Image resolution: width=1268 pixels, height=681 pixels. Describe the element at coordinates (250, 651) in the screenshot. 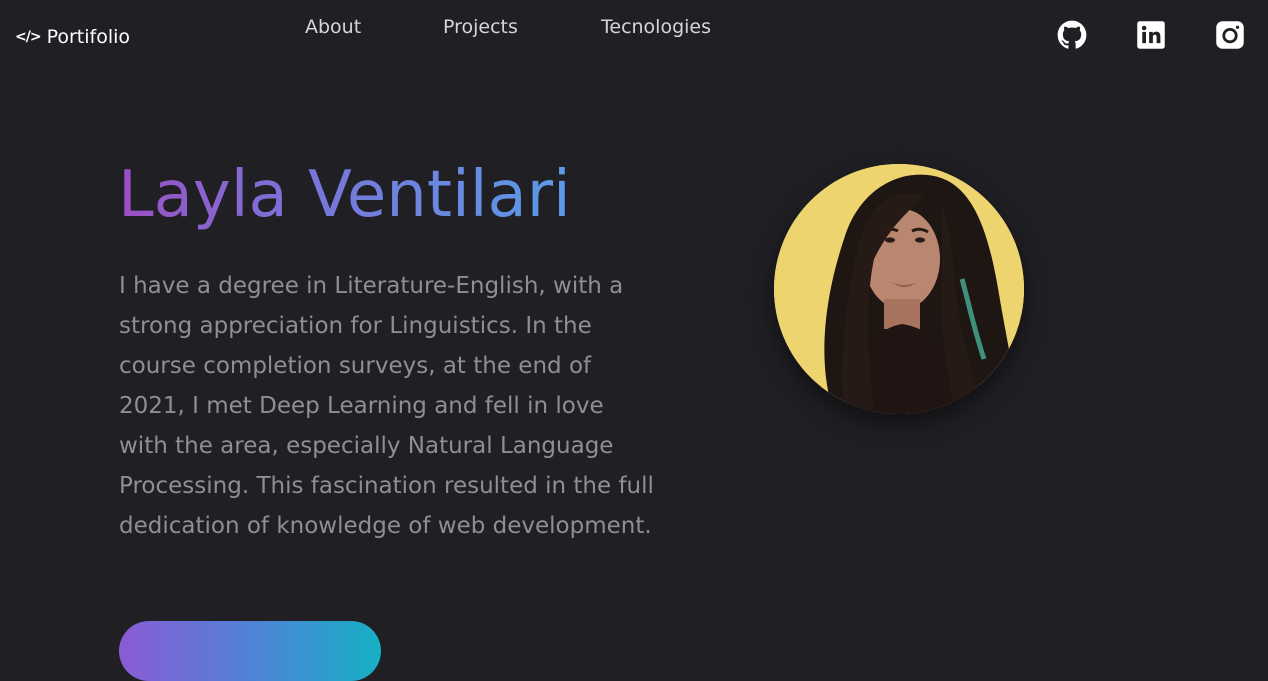

I see `hero-cta-button` at that location.